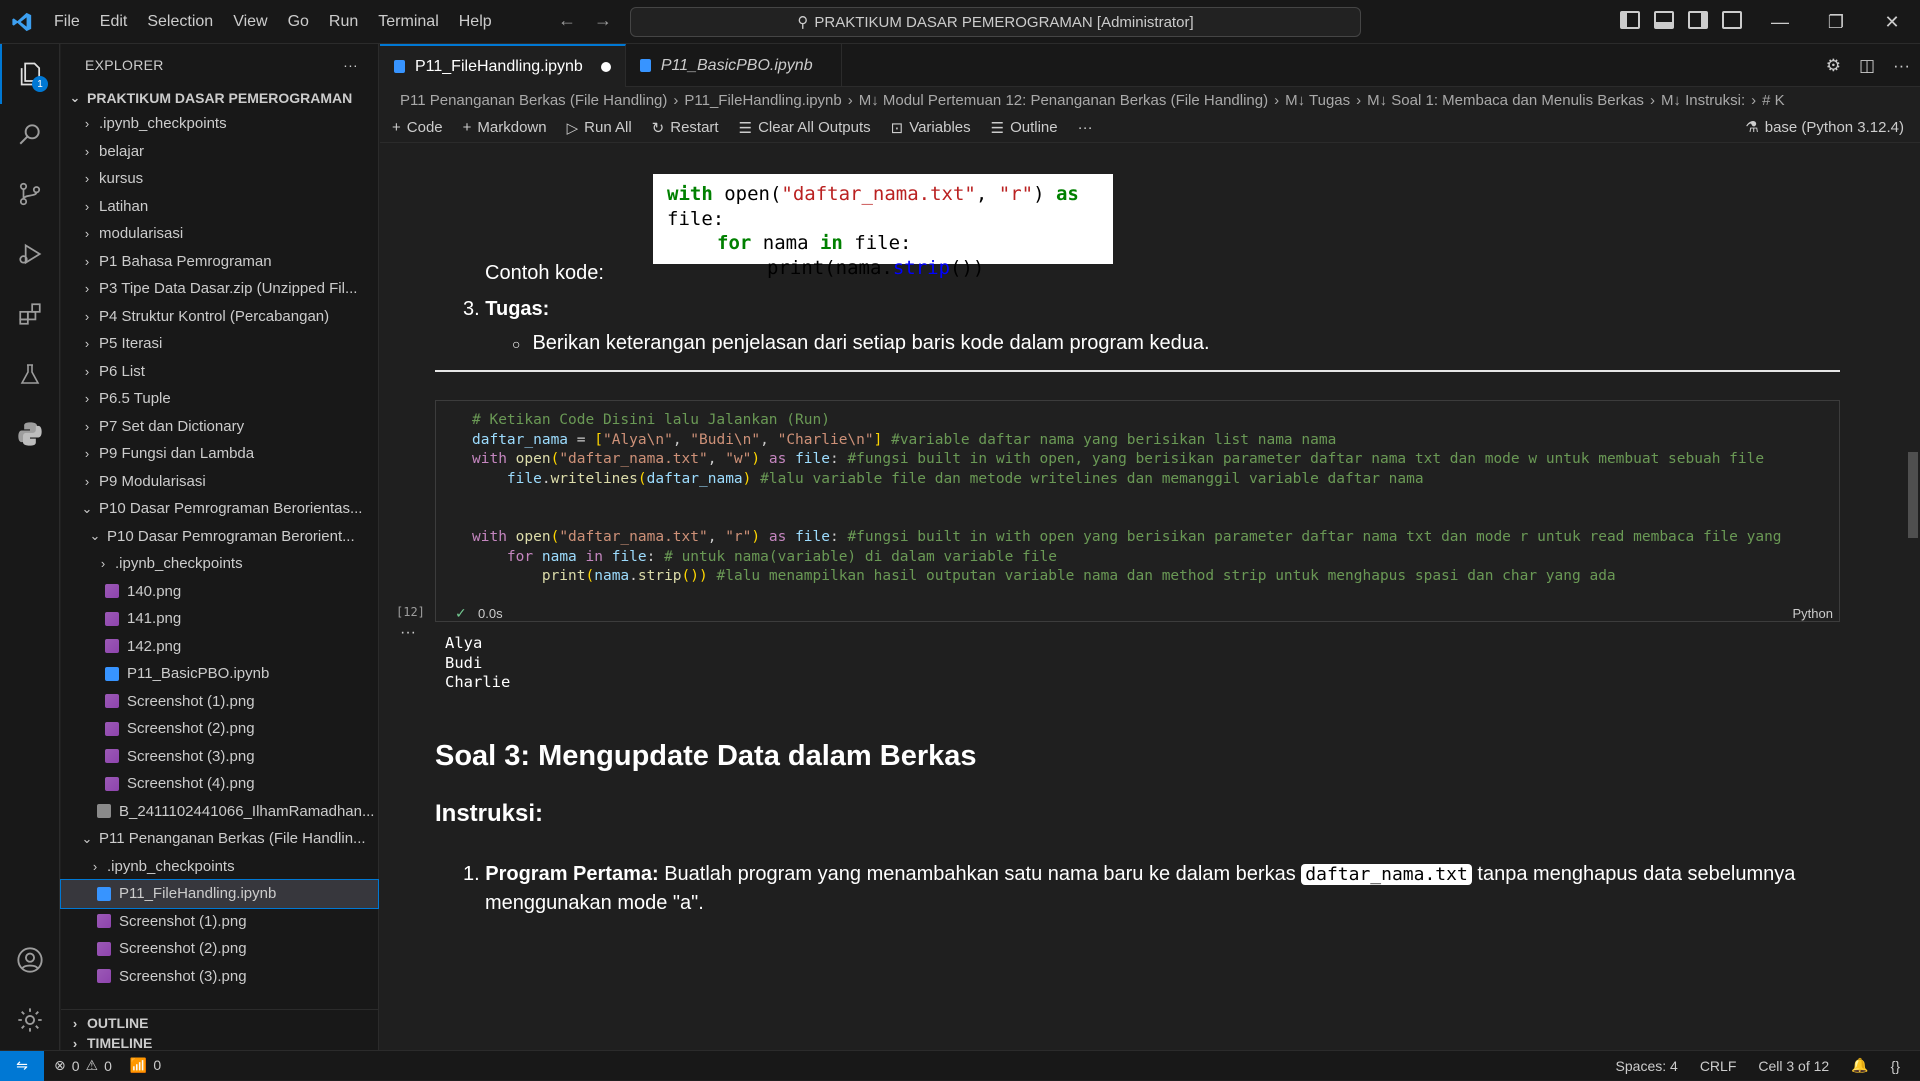 The width and height of the screenshot is (1920, 1081). I want to click on variables-button: ⊡ Variables, so click(931, 128).